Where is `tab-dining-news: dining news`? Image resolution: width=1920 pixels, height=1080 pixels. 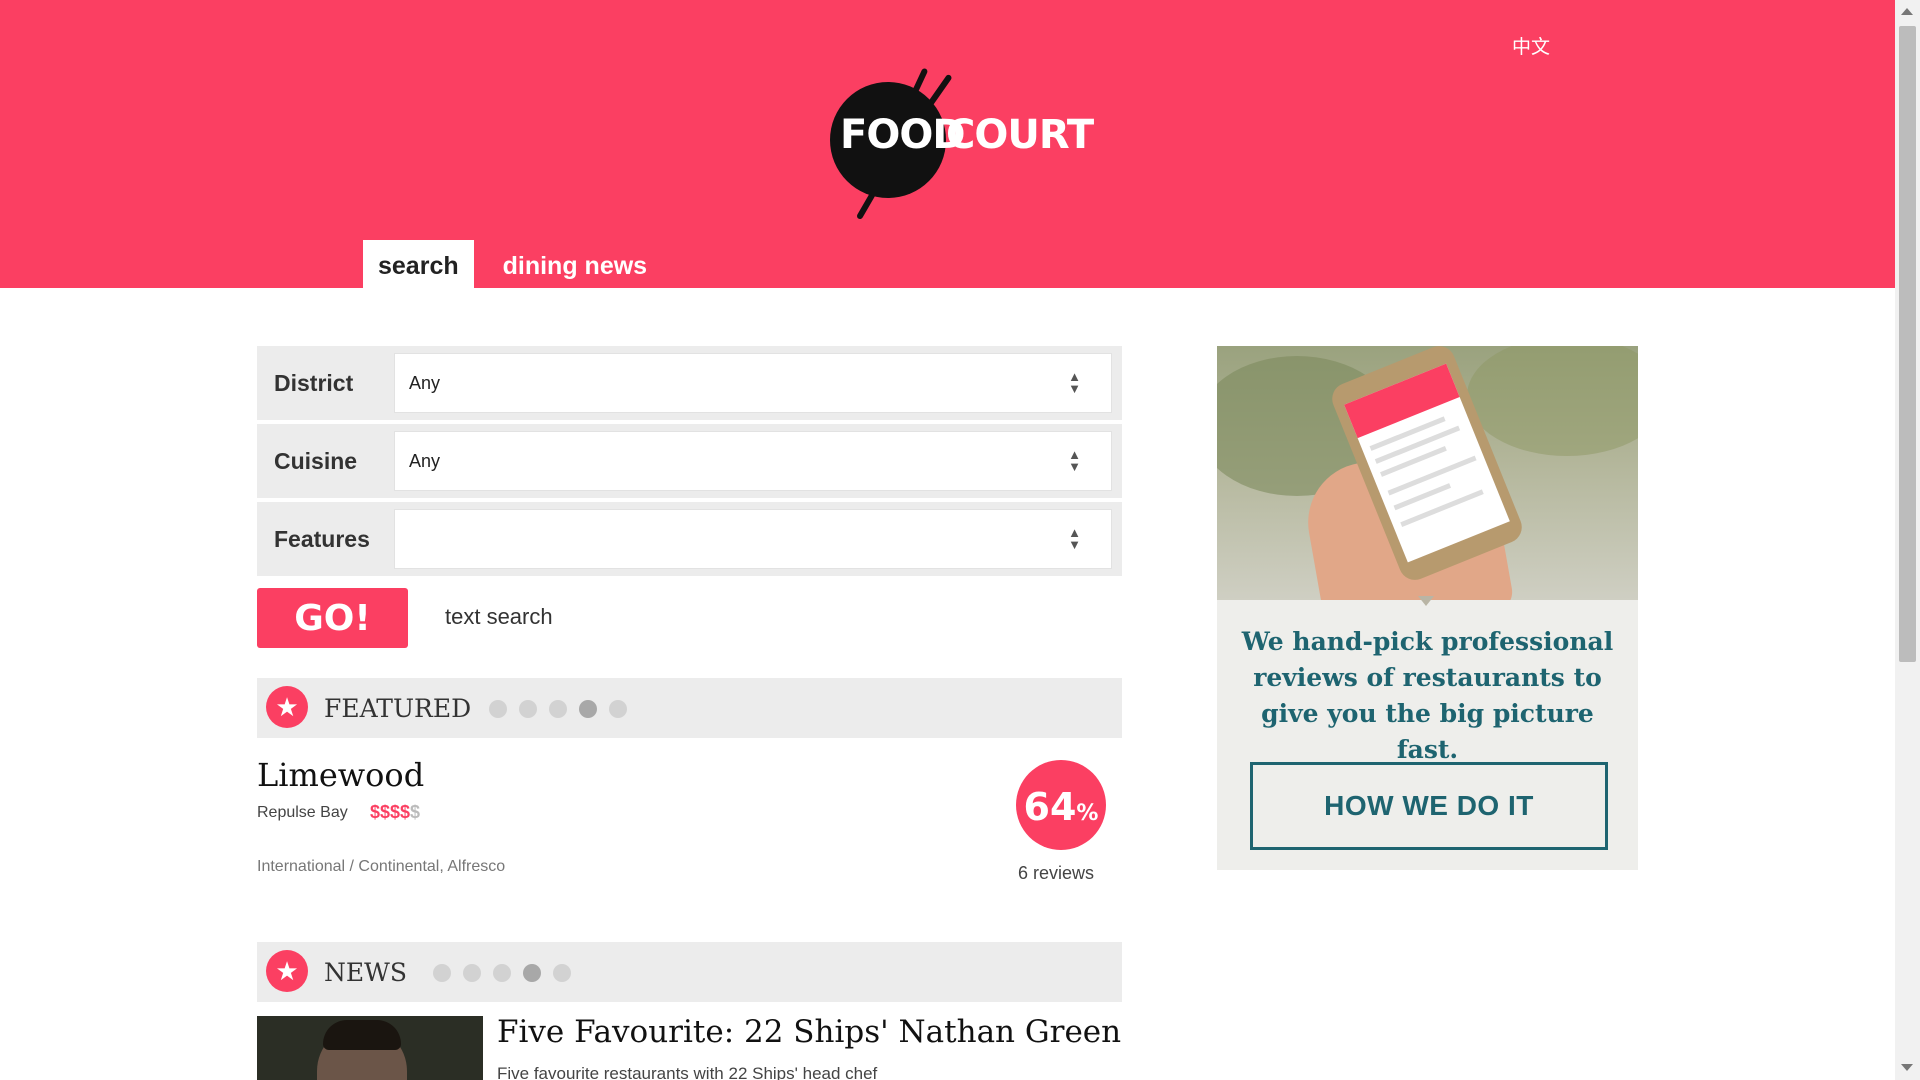 tab-dining-news: dining news is located at coordinates (575, 264).